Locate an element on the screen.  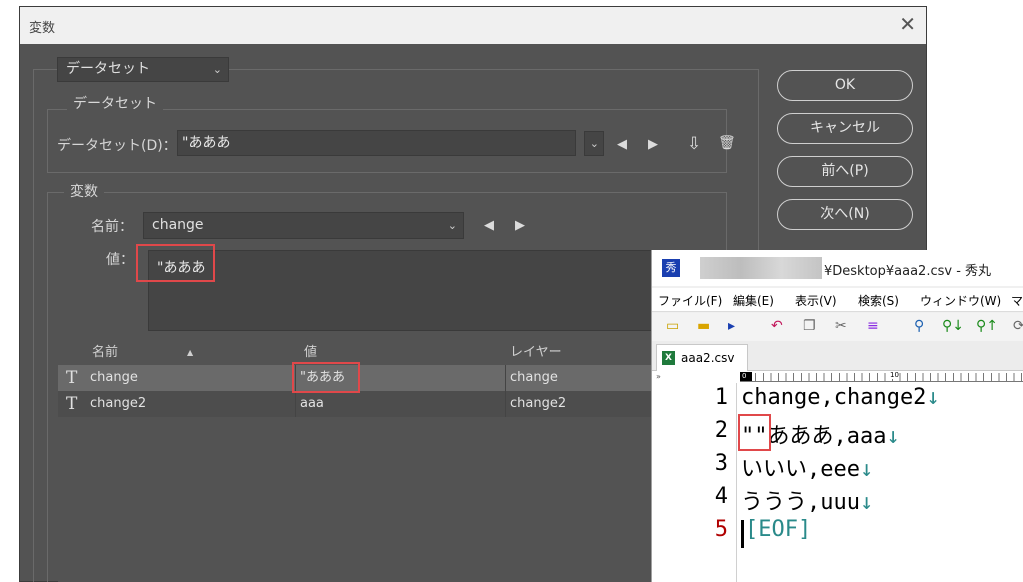
code-line: いいい,eee↓ is located at coordinates (807, 467).